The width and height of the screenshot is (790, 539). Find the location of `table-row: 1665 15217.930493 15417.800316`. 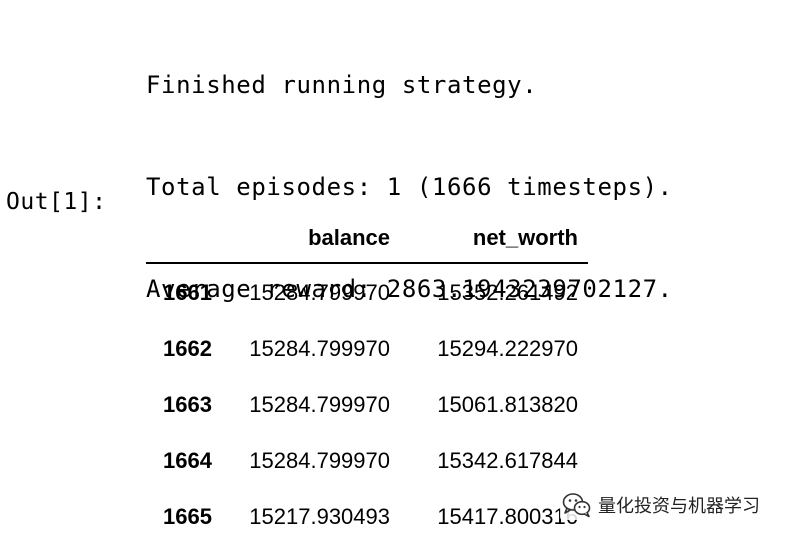

table-row: 1665 15217.930493 15417.800316 is located at coordinates (367, 513).